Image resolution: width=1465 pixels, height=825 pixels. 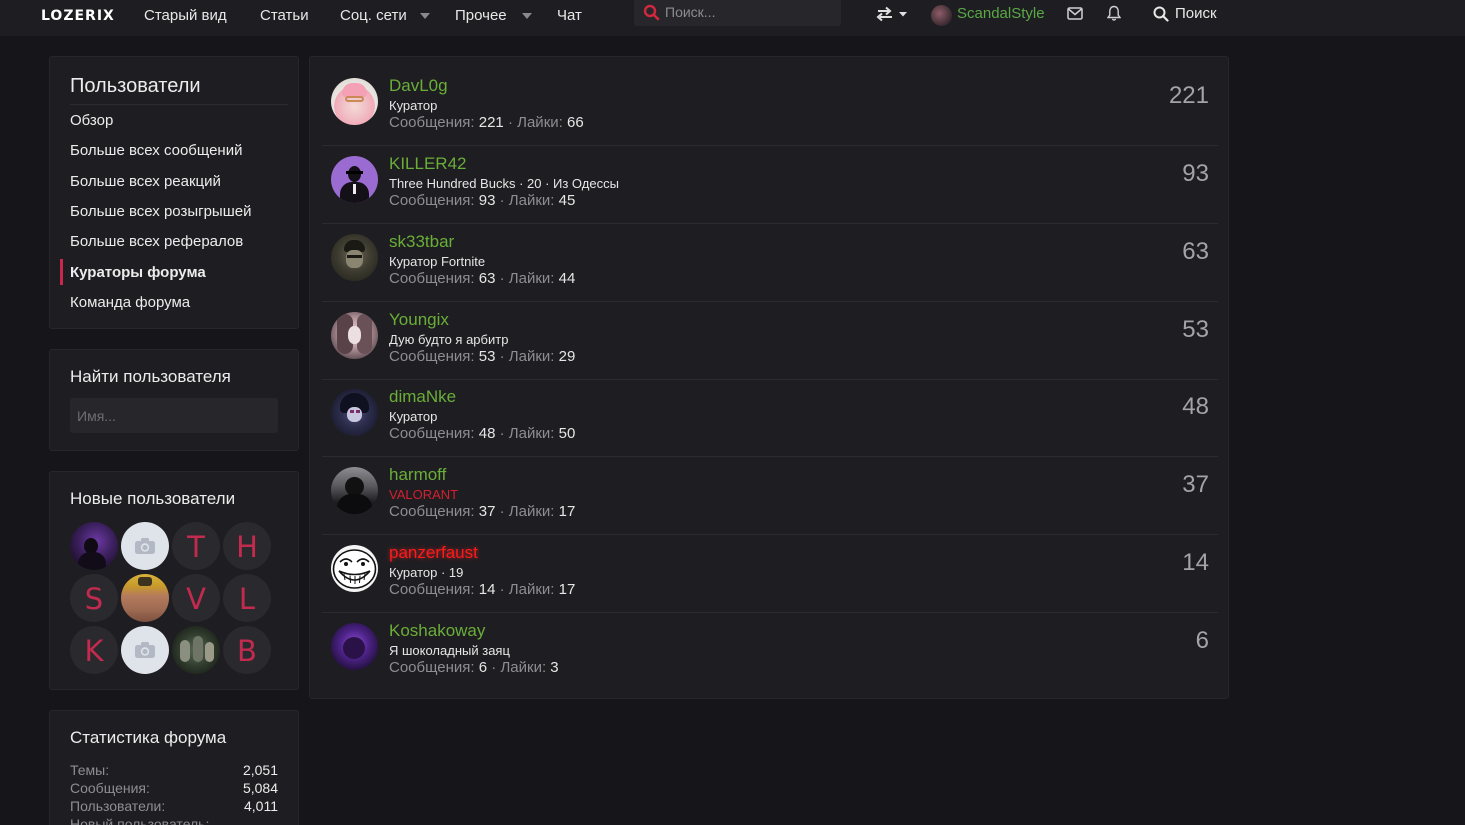 I want to click on find-user-title: Найти пользователя, so click(x=150, y=376).